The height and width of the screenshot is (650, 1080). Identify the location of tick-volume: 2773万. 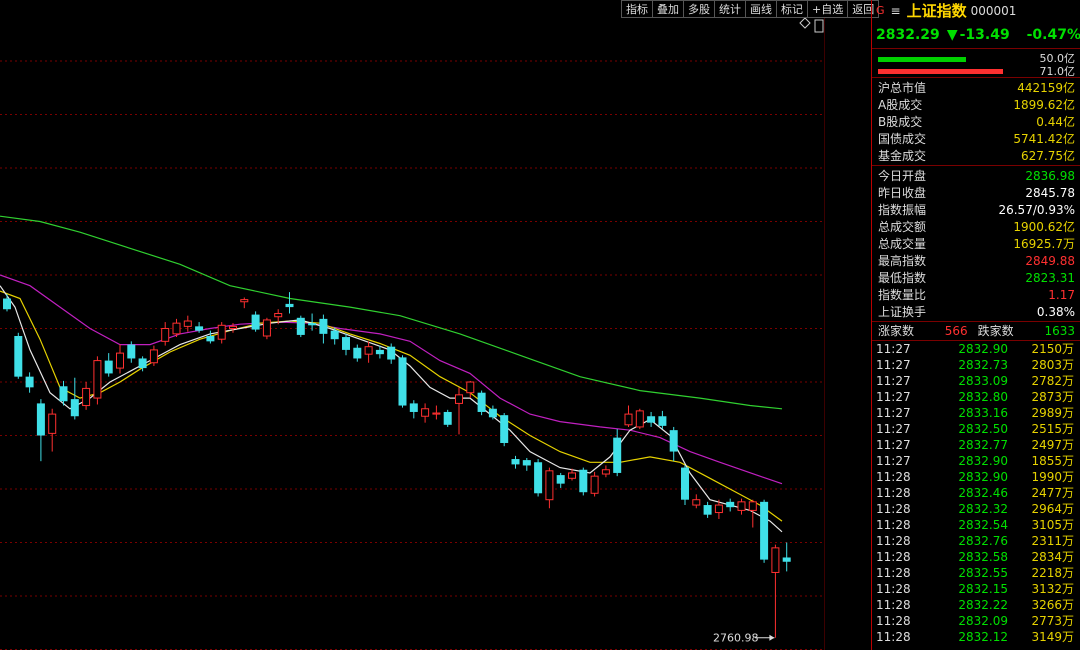
(1052, 621).